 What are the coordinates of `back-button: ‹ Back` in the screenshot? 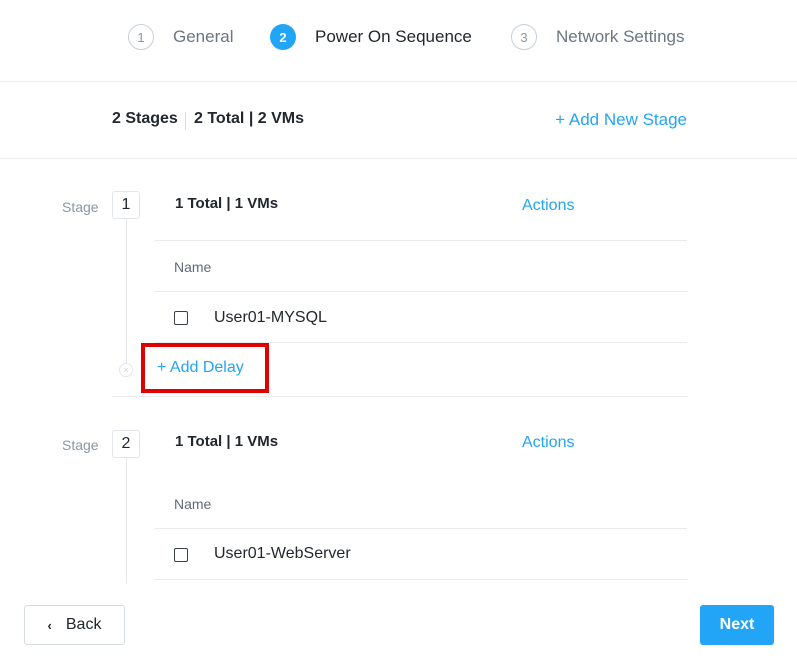 It's located at (74, 625).